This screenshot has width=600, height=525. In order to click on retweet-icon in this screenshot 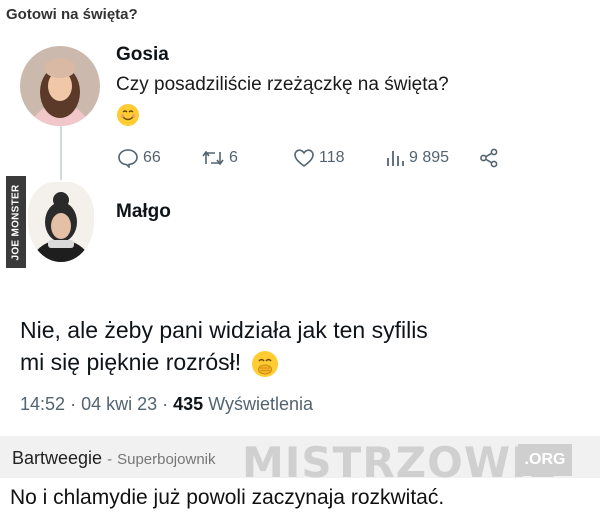, I will do `click(213, 158)`.